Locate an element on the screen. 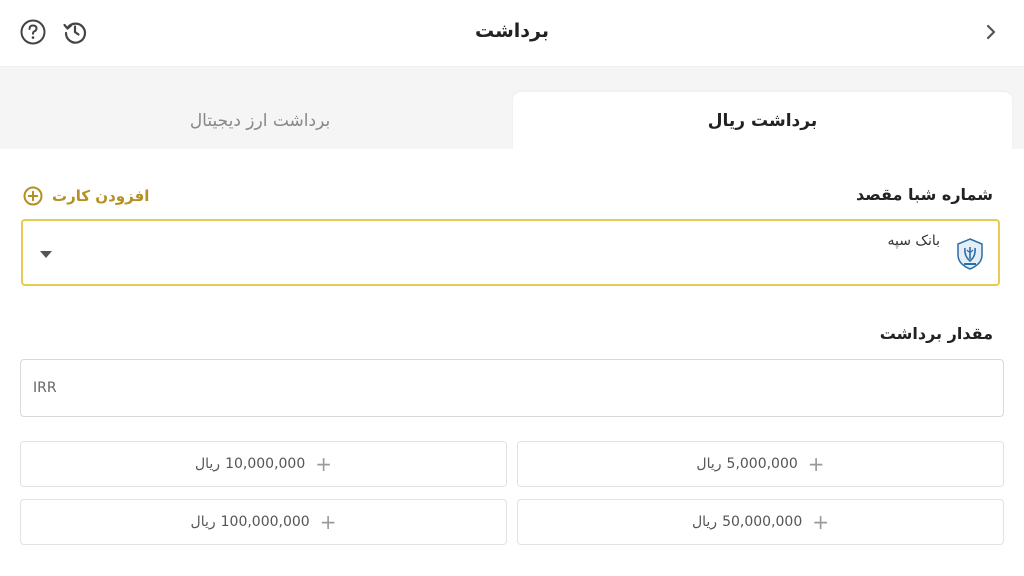 The image size is (1024, 576). preset-value: 10,000,000 is located at coordinates (265, 464).